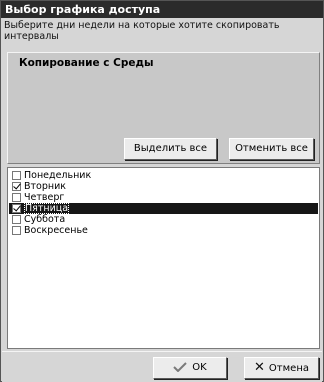 The image size is (324, 382). What do you see at coordinates (163, 219) in the screenshot?
I see `list-item-day-4: Суббота` at bounding box center [163, 219].